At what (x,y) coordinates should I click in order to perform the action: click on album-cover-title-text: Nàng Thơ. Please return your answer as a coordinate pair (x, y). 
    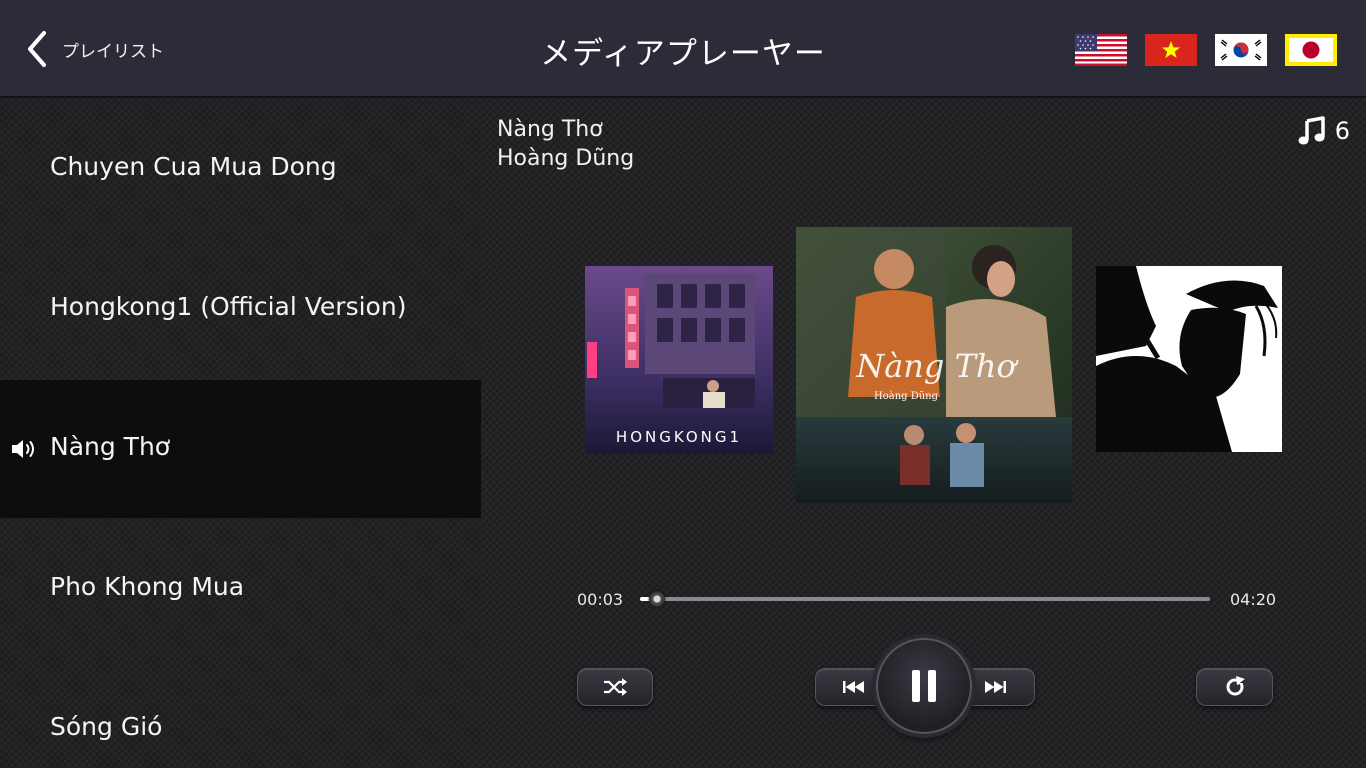
    Looking at the image, I should click on (936, 366).